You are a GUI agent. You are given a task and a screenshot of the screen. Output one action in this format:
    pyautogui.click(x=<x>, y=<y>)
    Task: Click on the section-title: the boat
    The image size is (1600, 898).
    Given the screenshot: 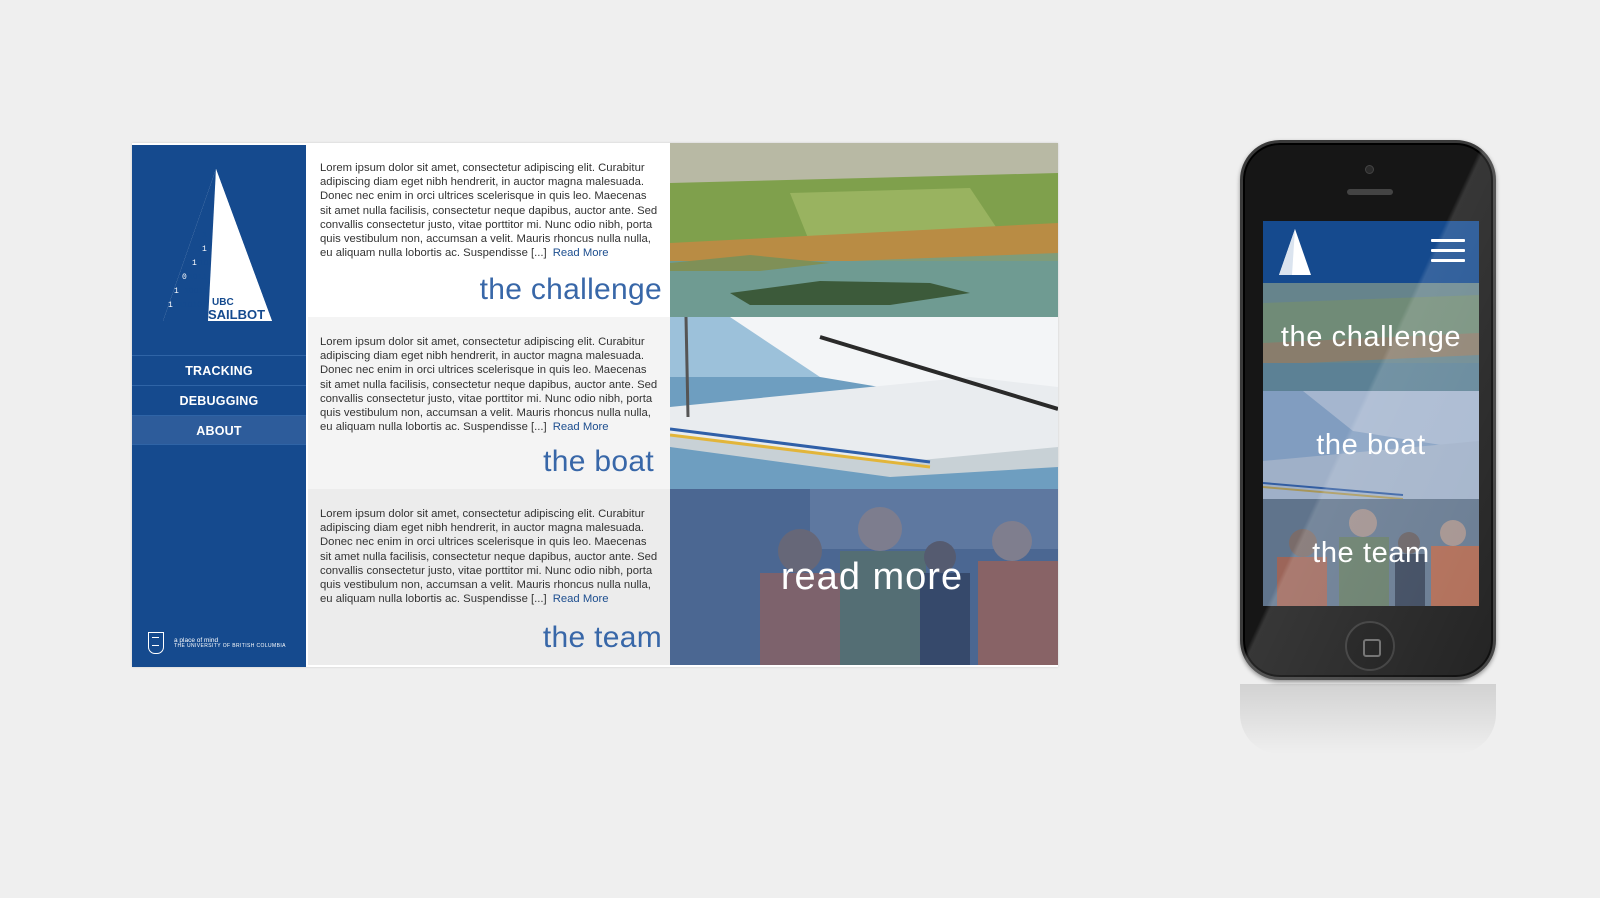 What is the action you would take?
    pyautogui.click(x=598, y=462)
    